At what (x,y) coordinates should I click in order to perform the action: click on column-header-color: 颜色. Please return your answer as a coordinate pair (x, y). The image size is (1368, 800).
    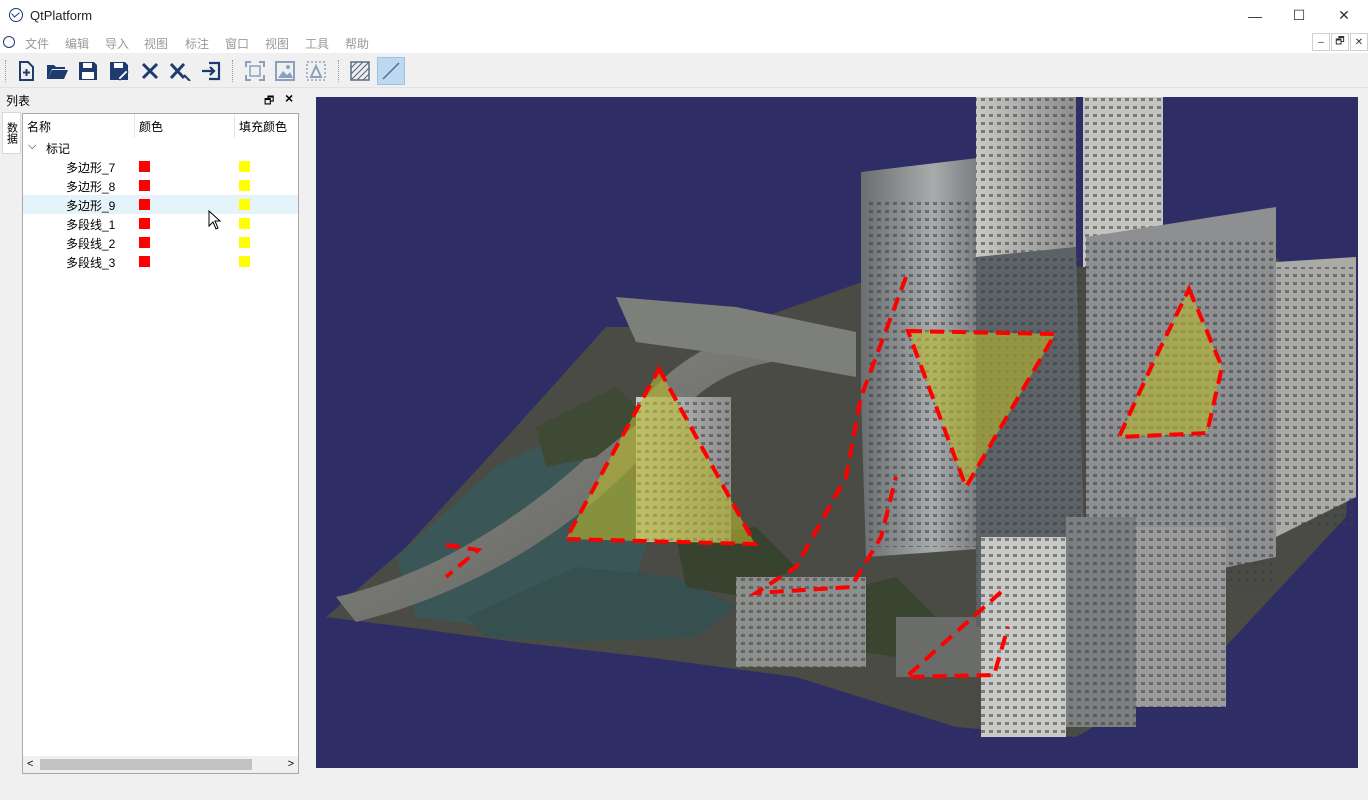
    Looking at the image, I should click on (185, 126).